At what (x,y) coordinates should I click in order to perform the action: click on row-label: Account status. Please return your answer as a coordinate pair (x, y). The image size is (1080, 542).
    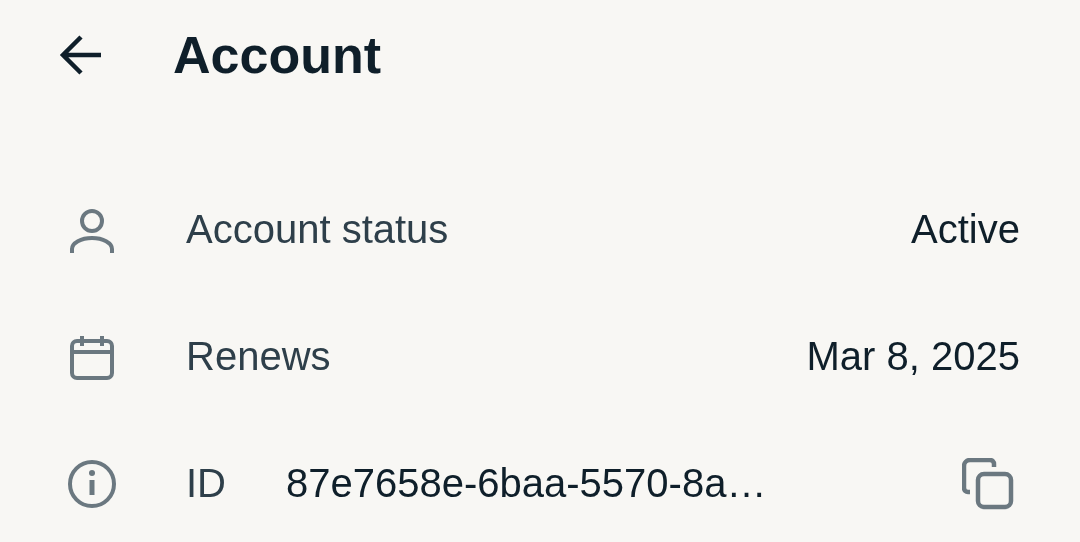
    Looking at the image, I should click on (317, 229).